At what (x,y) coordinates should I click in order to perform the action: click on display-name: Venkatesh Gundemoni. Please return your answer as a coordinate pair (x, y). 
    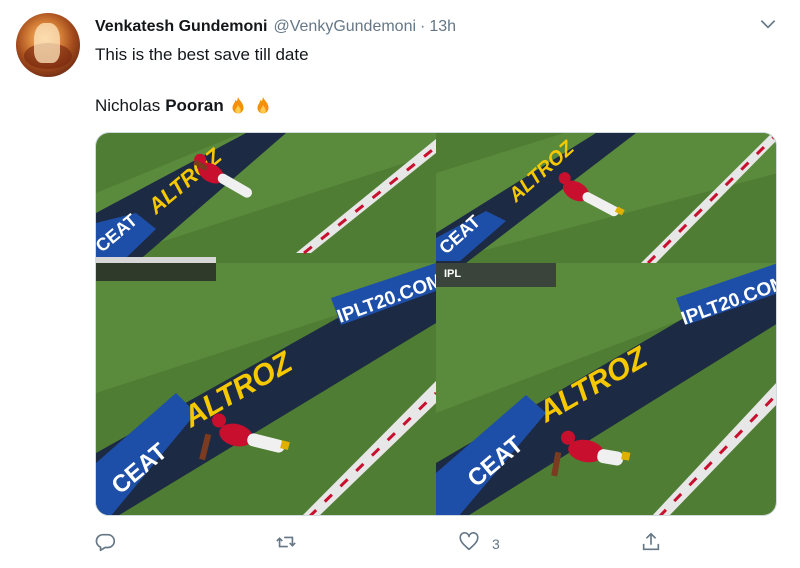
    Looking at the image, I should click on (181, 27).